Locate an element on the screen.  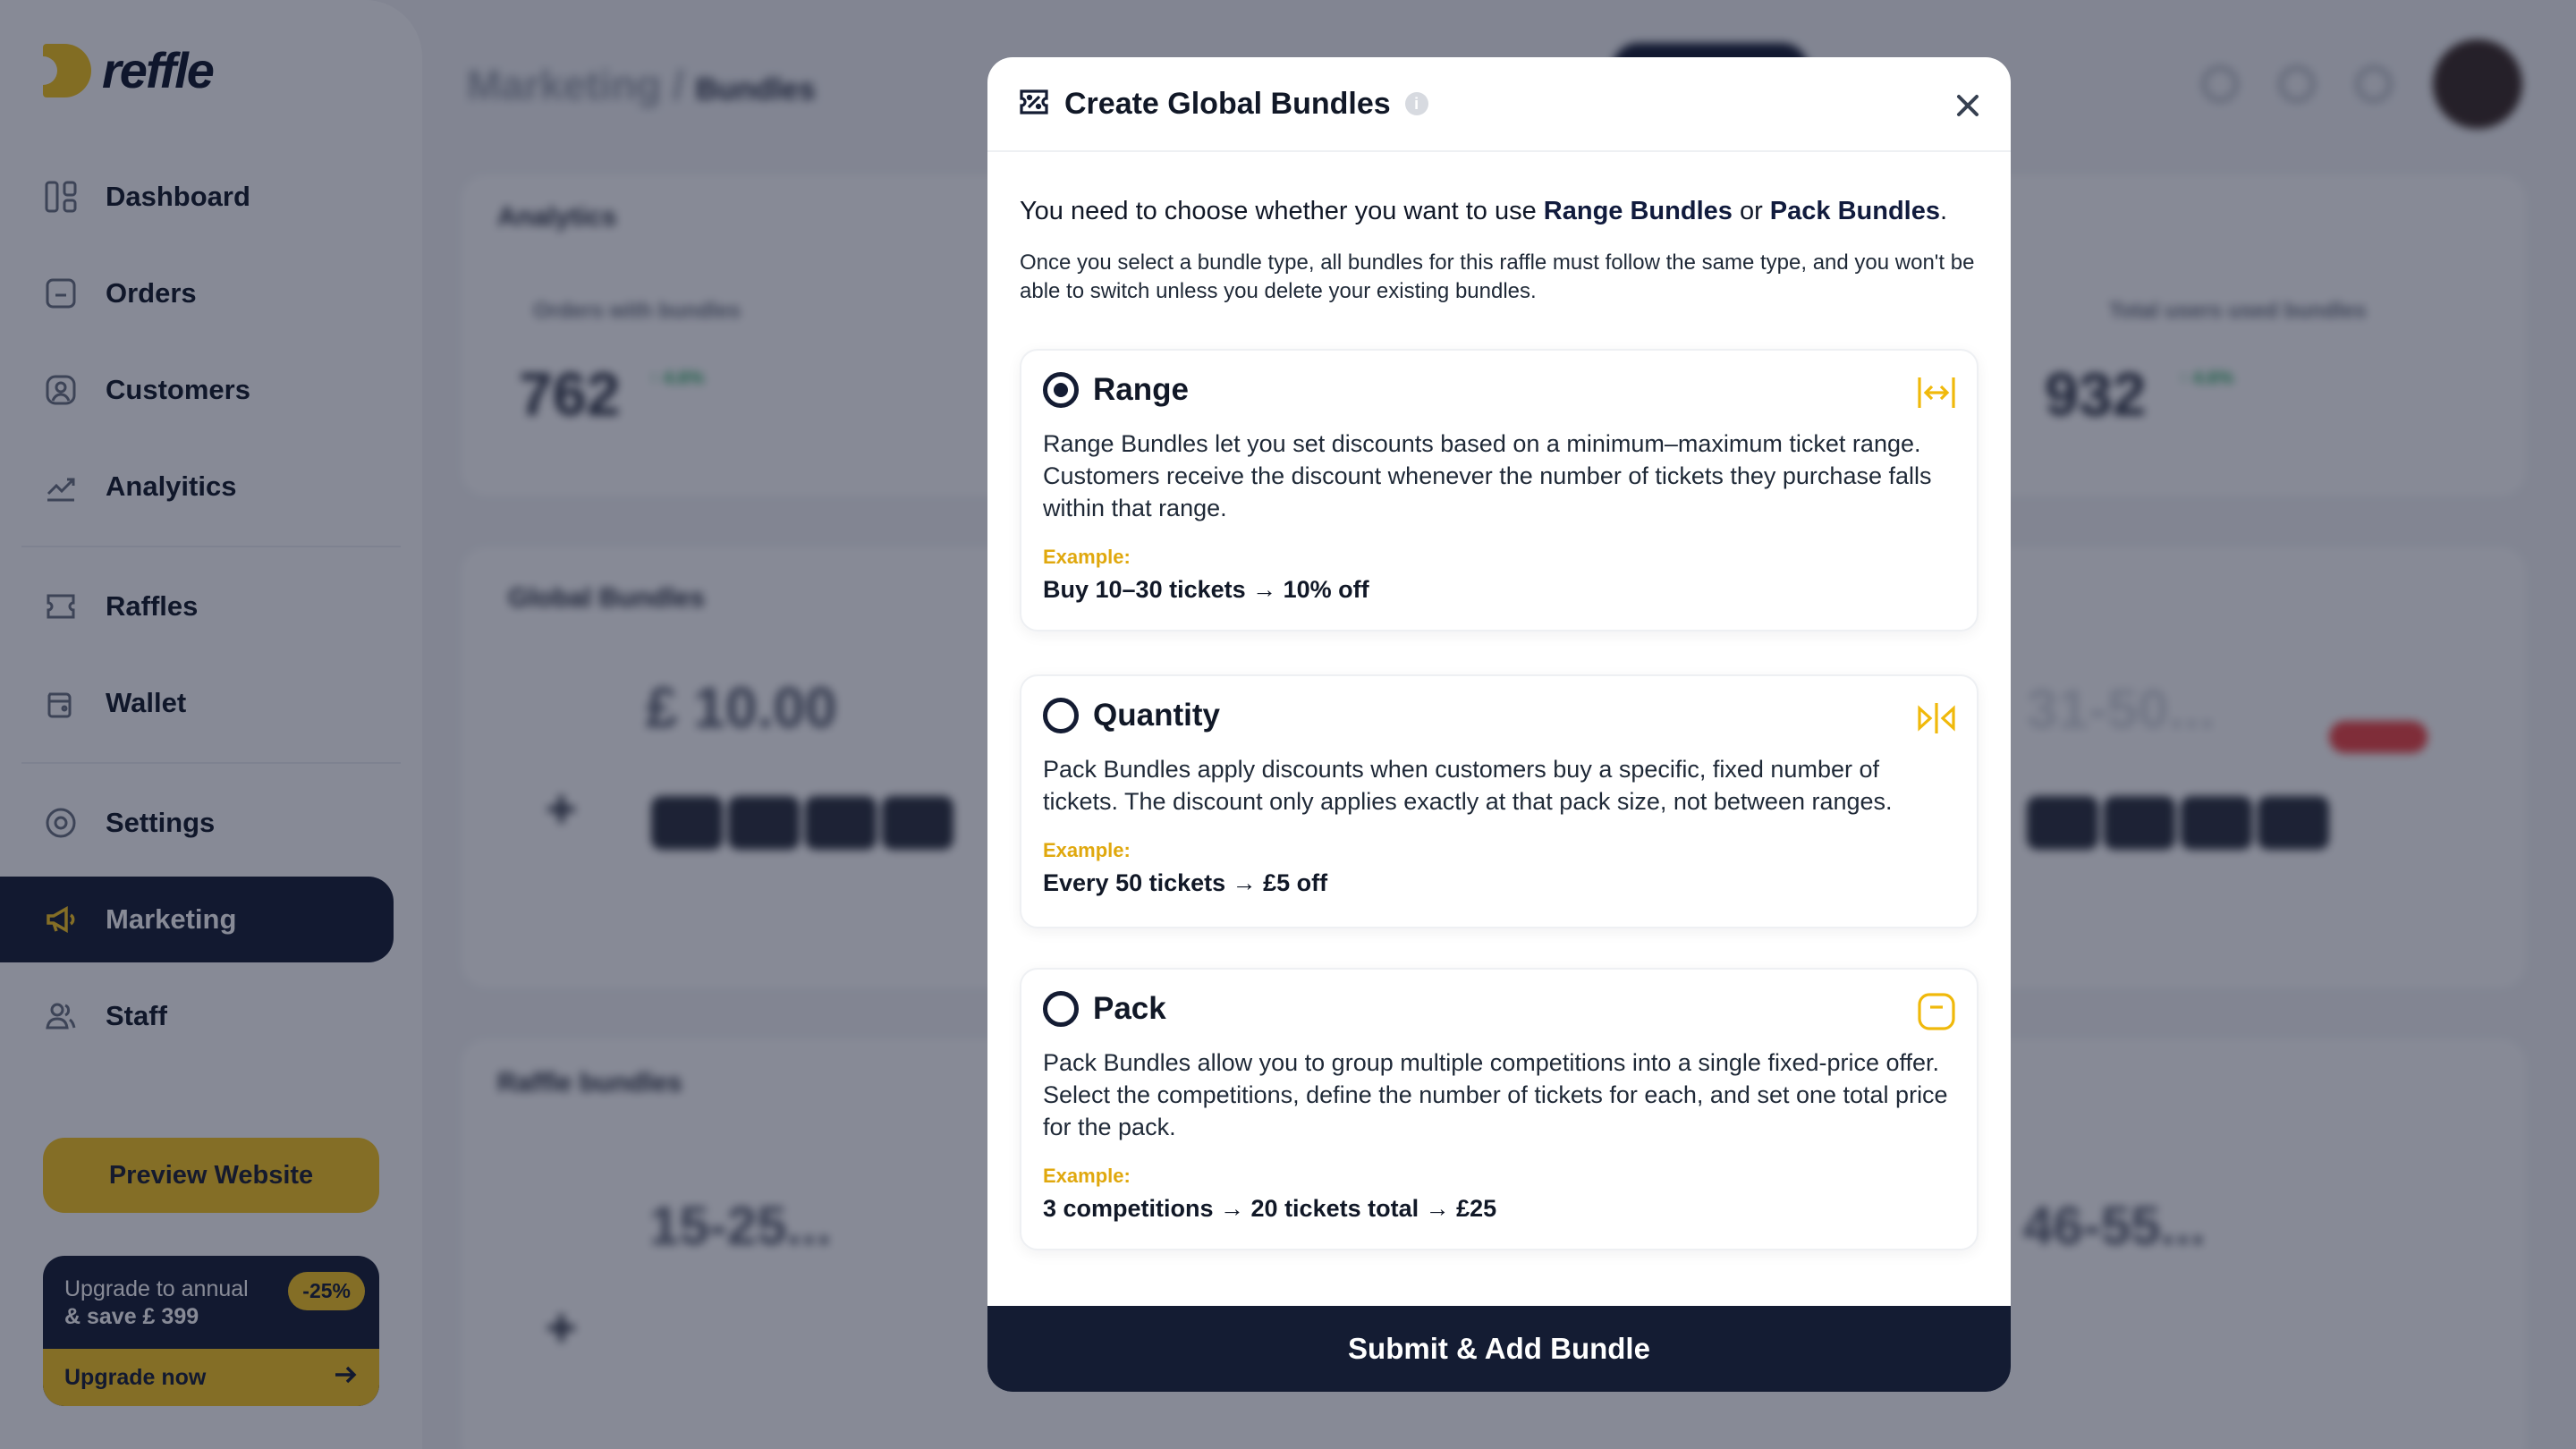
option-header: Quantity is located at coordinates (1499, 715).